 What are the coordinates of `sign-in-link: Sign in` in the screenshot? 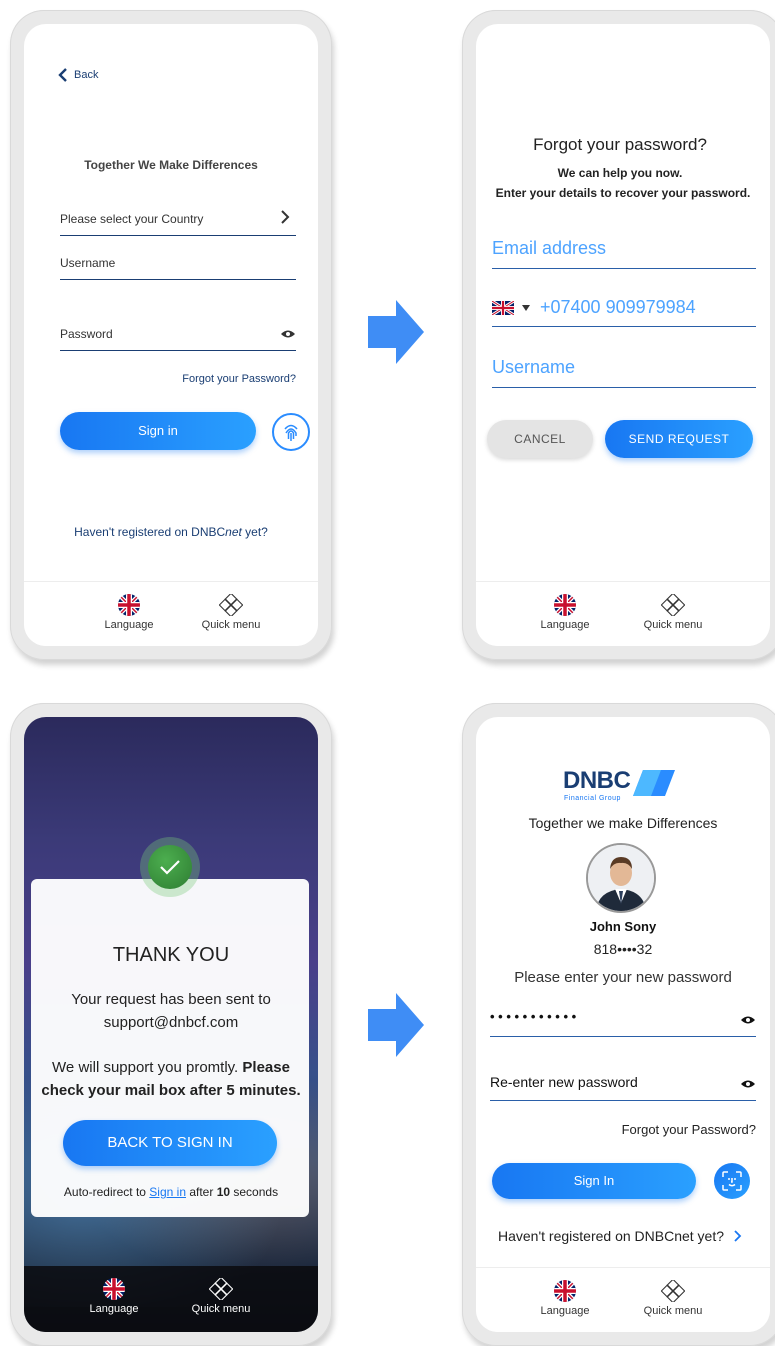 It's located at (167, 1192).